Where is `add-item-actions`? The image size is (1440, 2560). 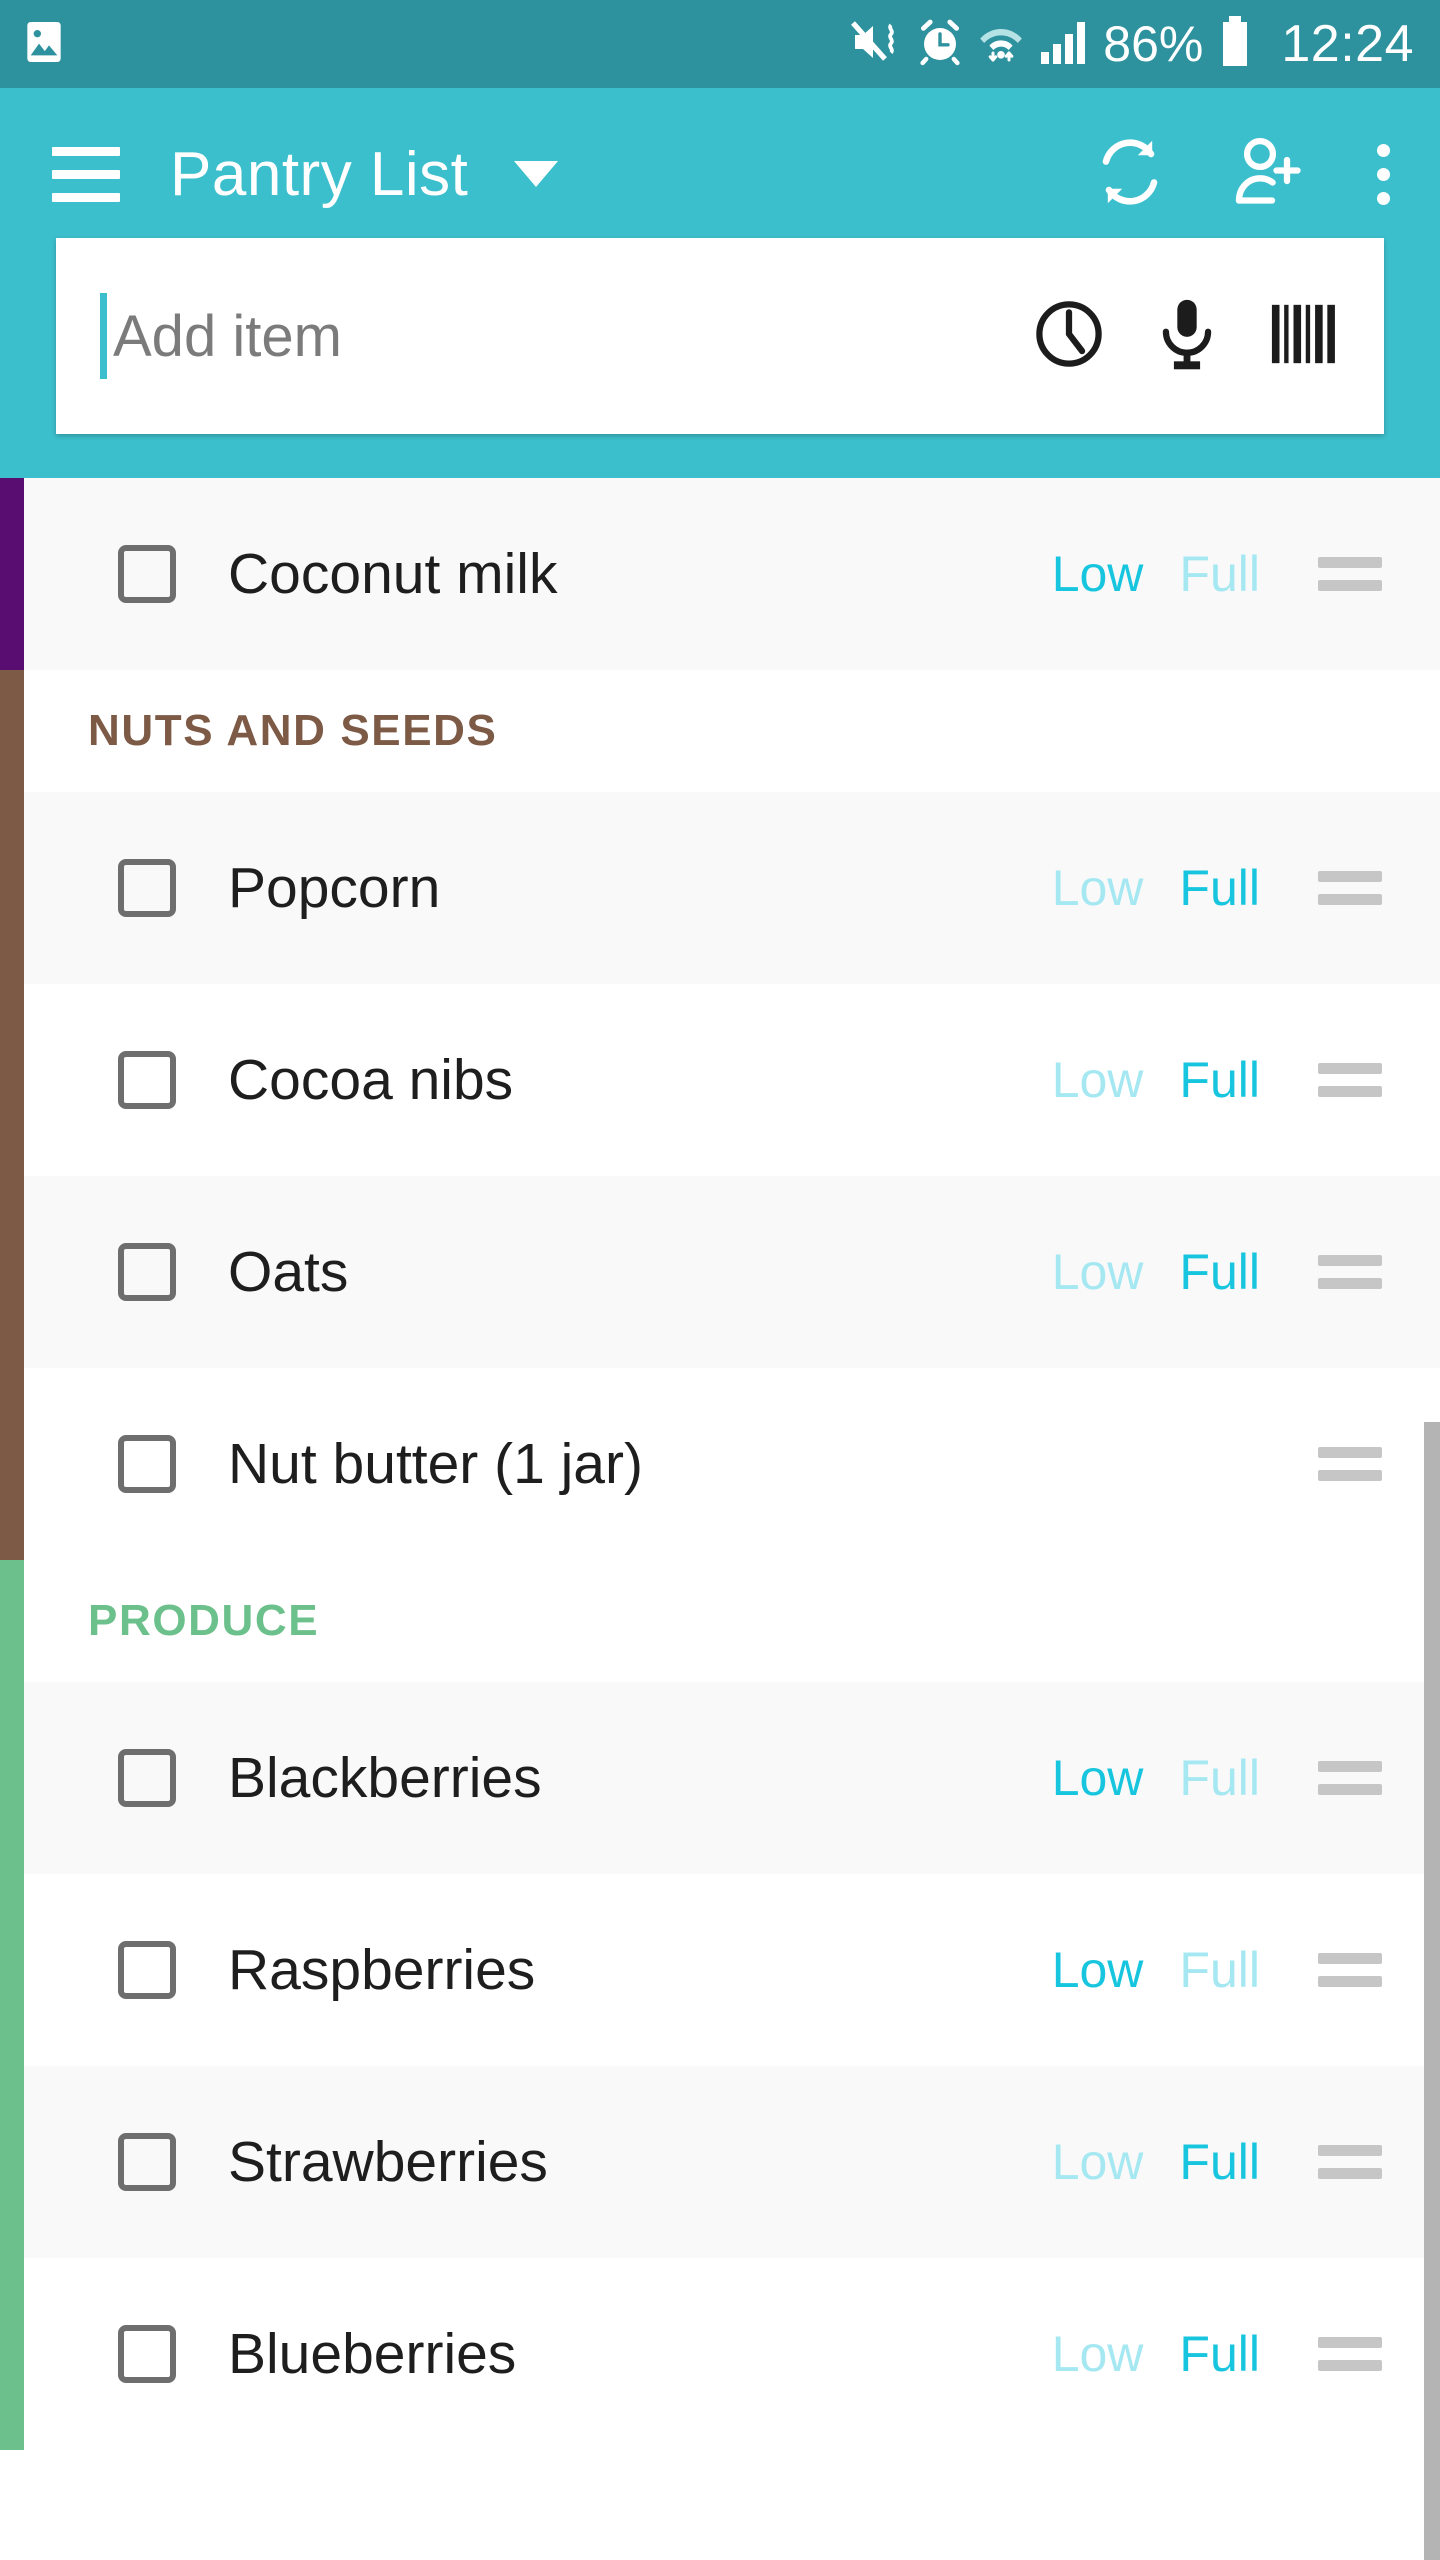
add-item-actions is located at coordinates (1186, 336).